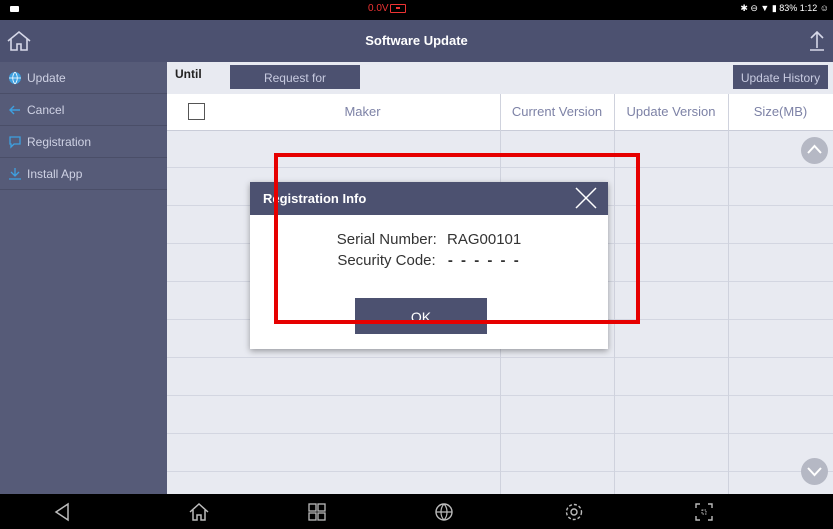  What do you see at coordinates (83, 78) in the screenshot?
I see `sidebar-item-update: Update` at bounding box center [83, 78].